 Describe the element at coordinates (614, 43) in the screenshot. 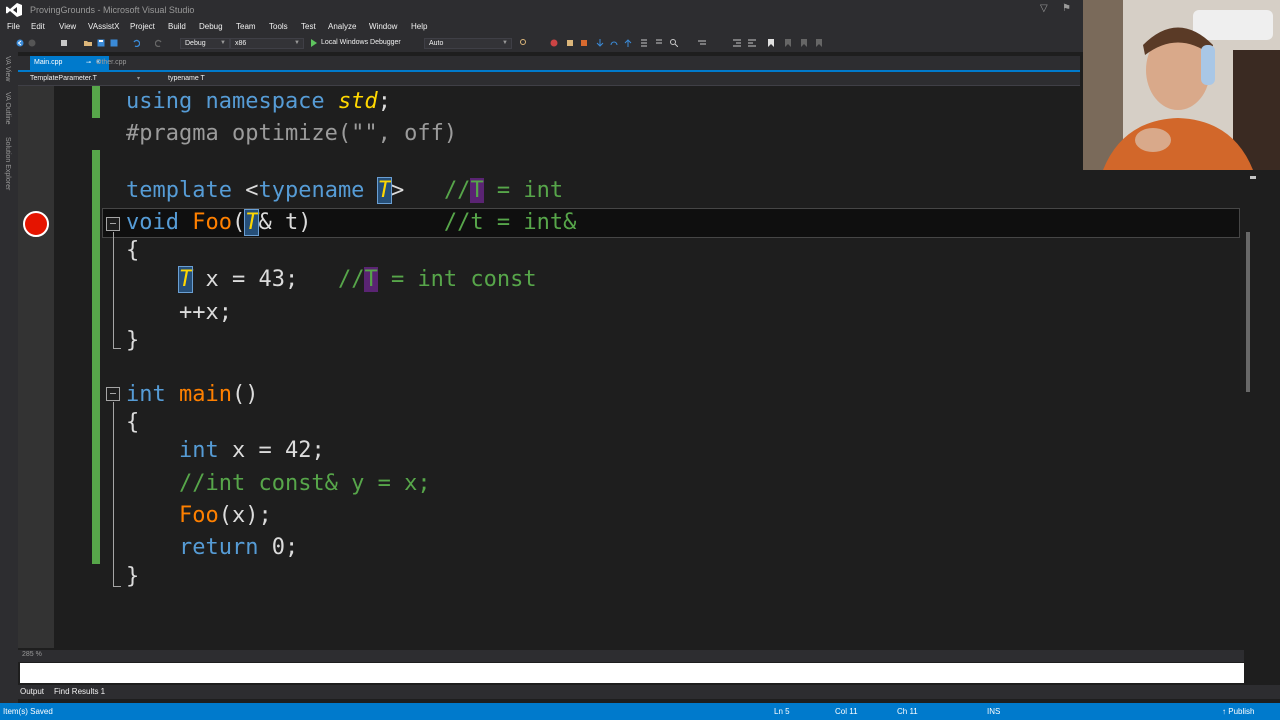

I see `step-over-icon` at that location.